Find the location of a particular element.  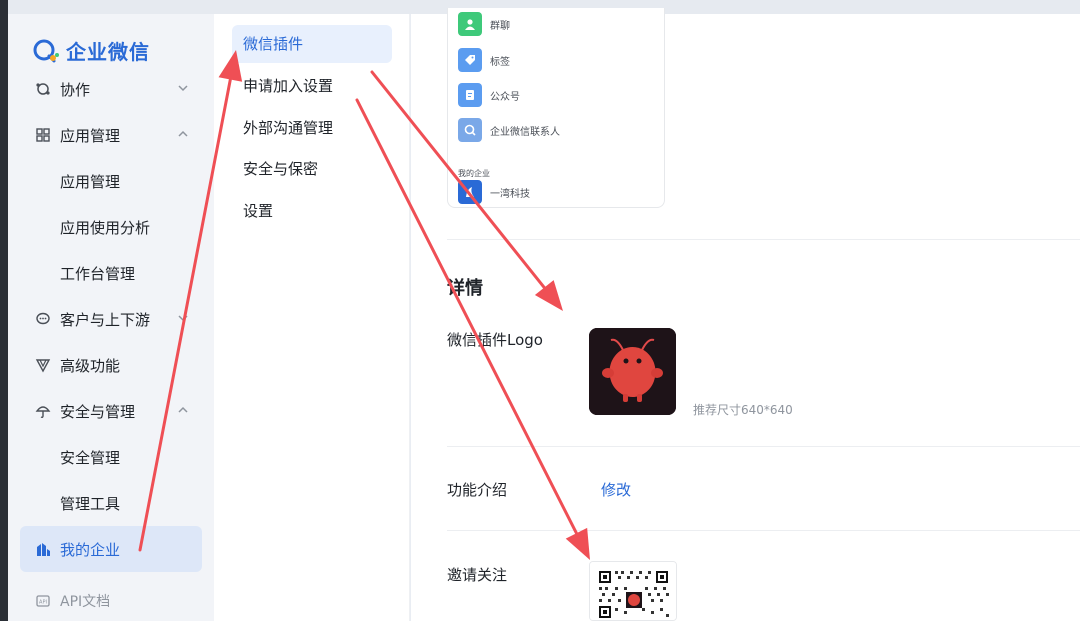

plugin-logo-image is located at coordinates (632, 371).